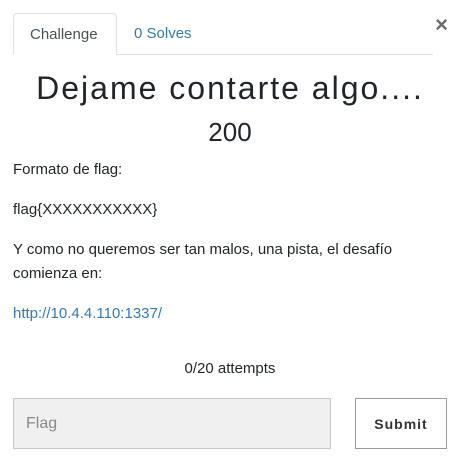 The height and width of the screenshot is (462, 466). Describe the element at coordinates (230, 132) in the screenshot. I see `challenge-points: 200` at that location.